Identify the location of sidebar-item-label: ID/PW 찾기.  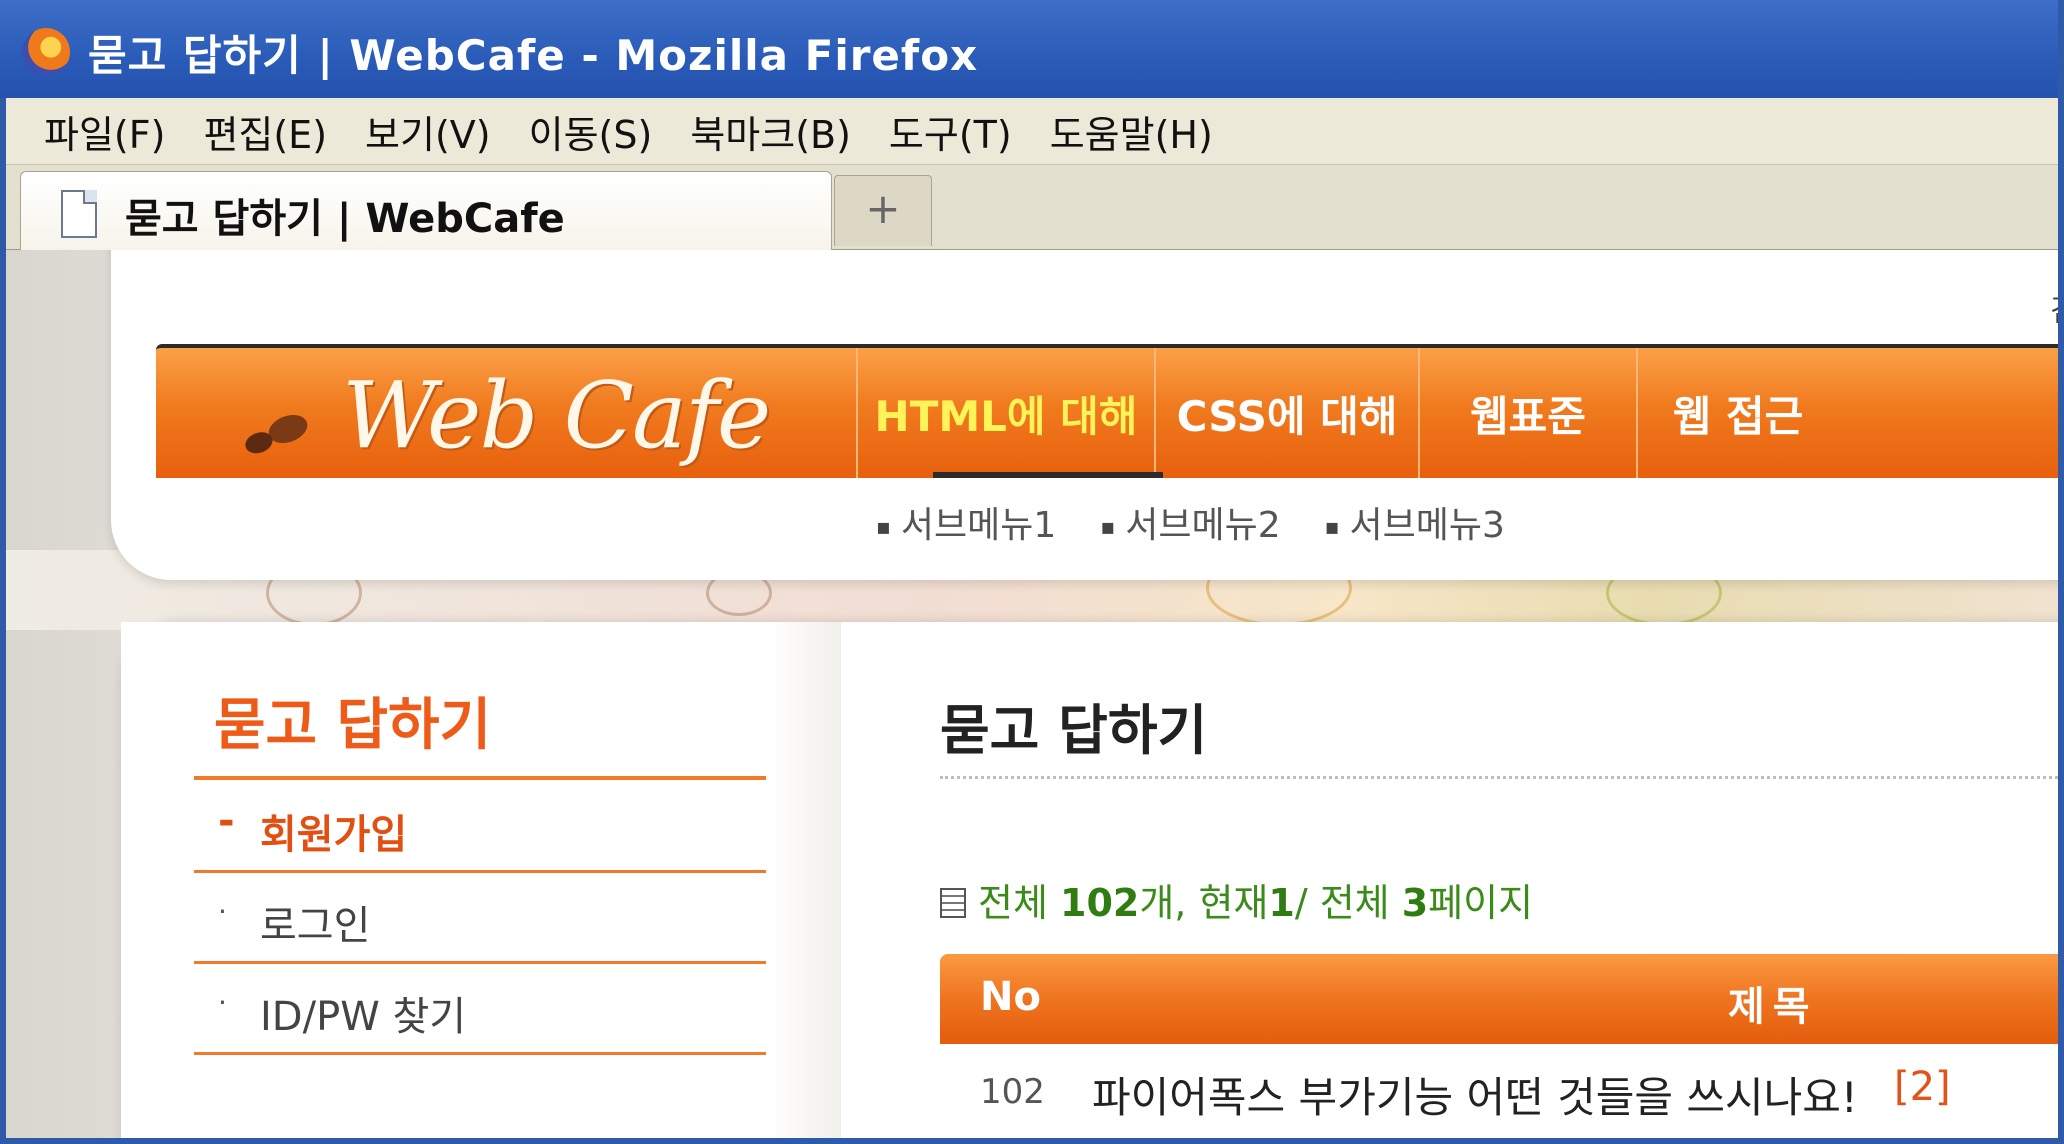
(363, 1017).